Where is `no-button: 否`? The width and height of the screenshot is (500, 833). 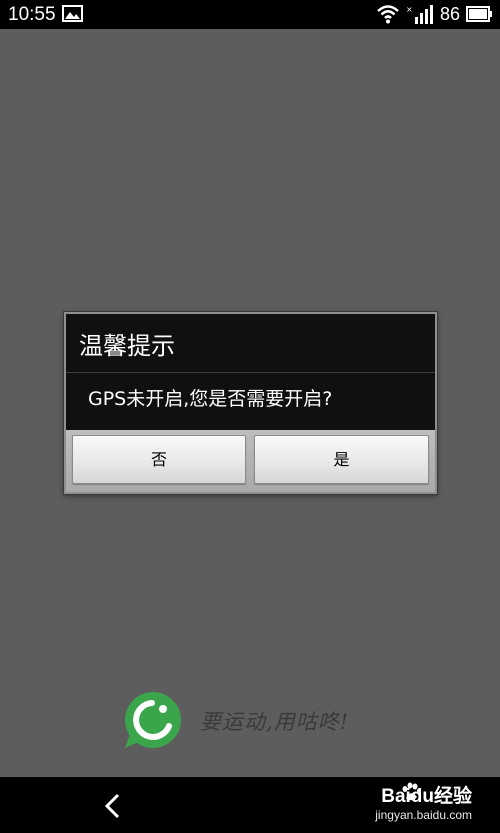
no-button: 否 is located at coordinates (159, 459).